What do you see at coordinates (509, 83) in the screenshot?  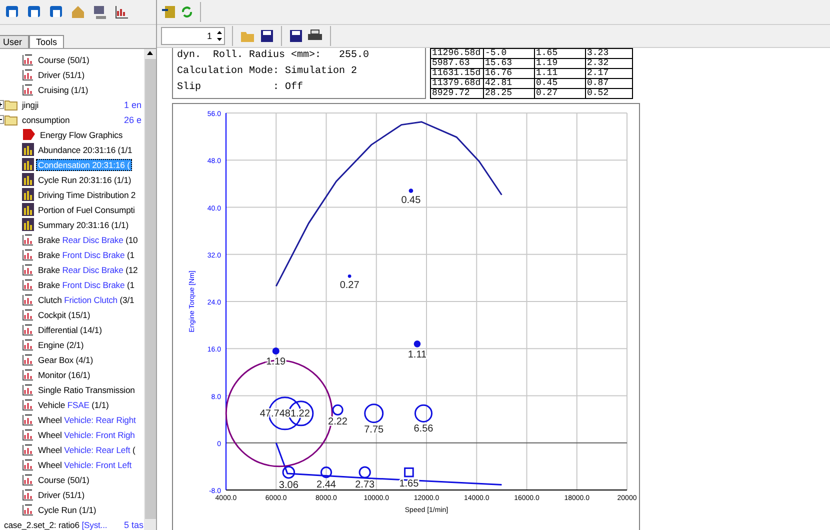 I see `table-cell: 42.81` at bounding box center [509, 83].